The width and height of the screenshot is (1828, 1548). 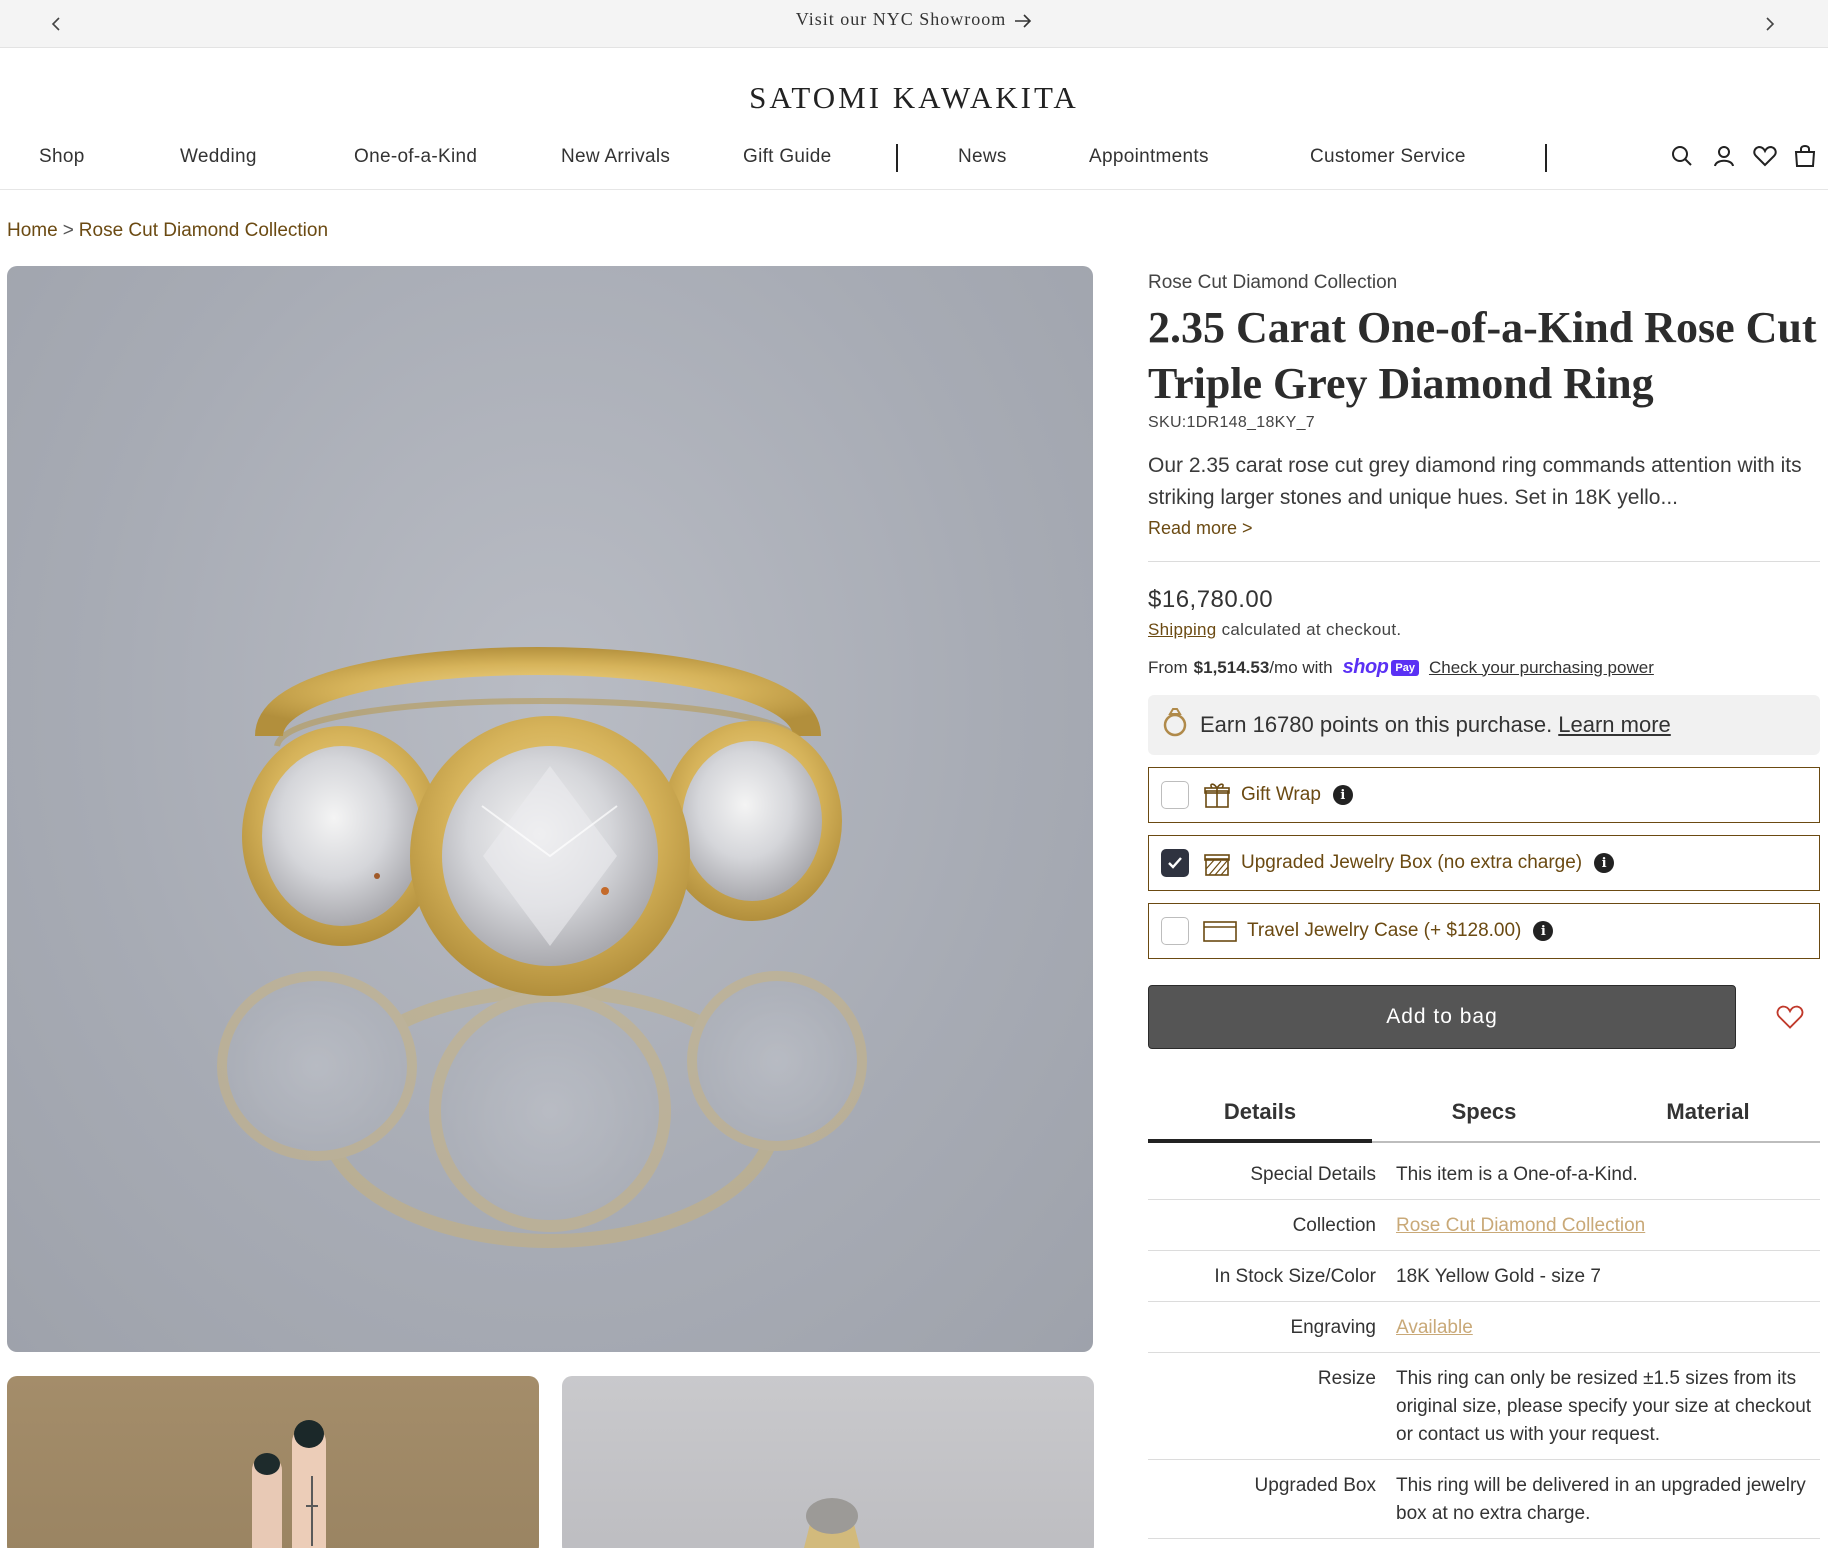 I want to click on detail-key: Upgraded Box, so click(x=1315, y=1485).